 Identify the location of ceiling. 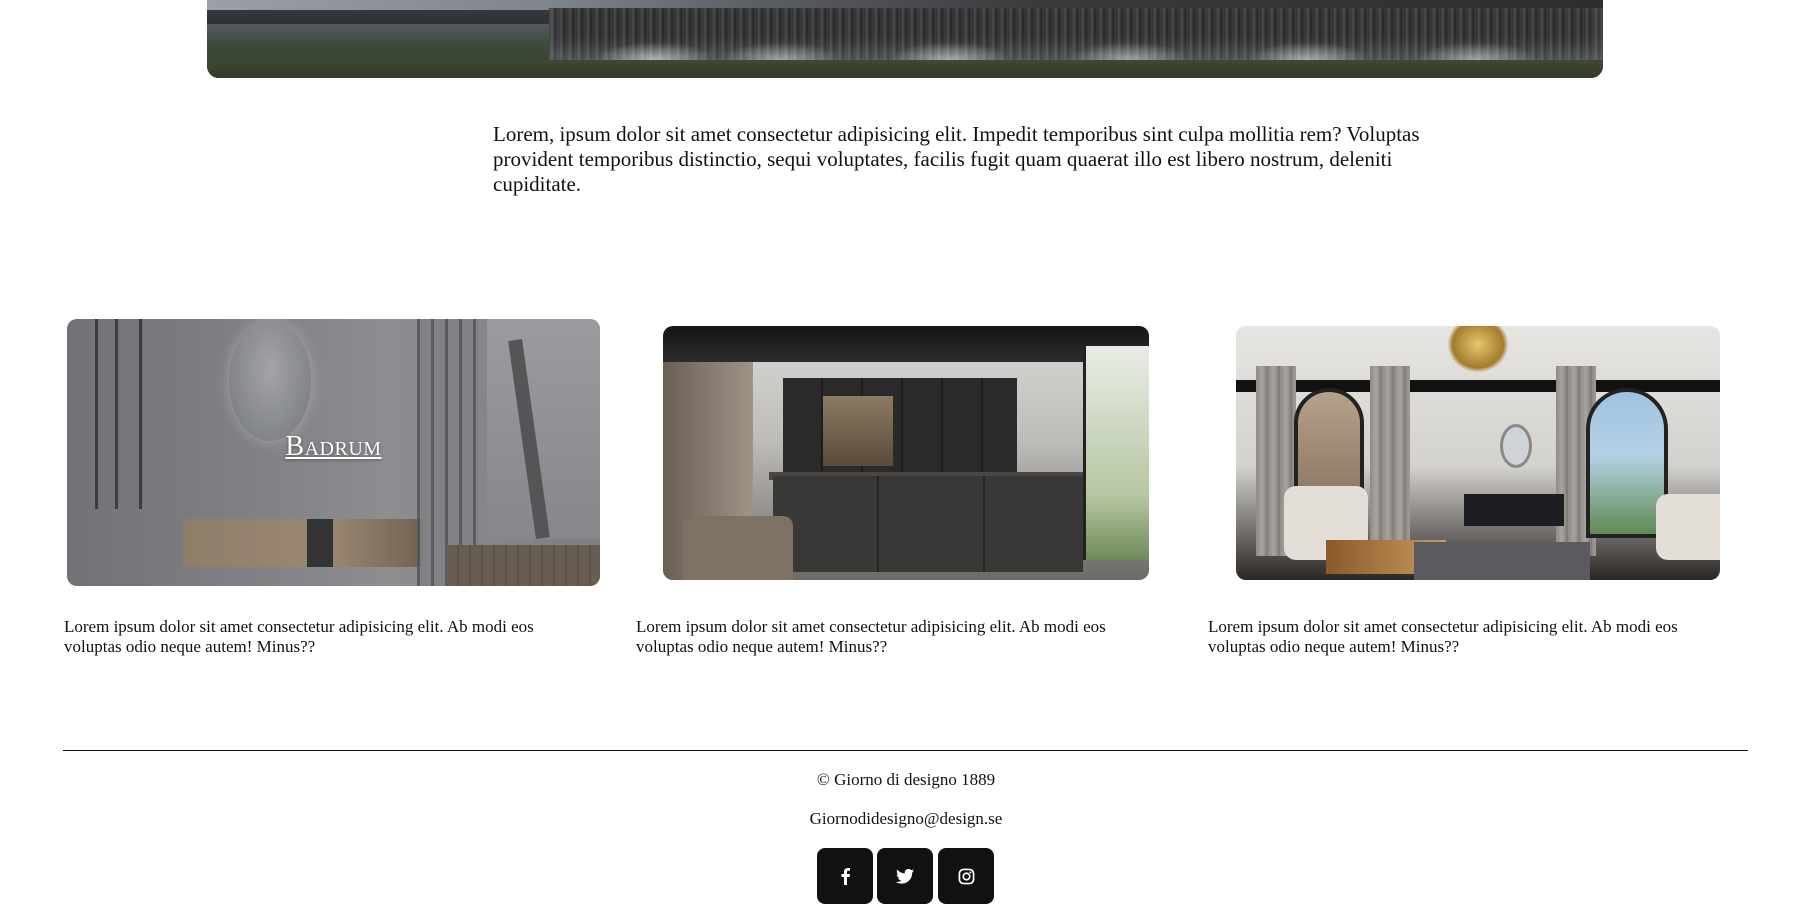
(906, 344).